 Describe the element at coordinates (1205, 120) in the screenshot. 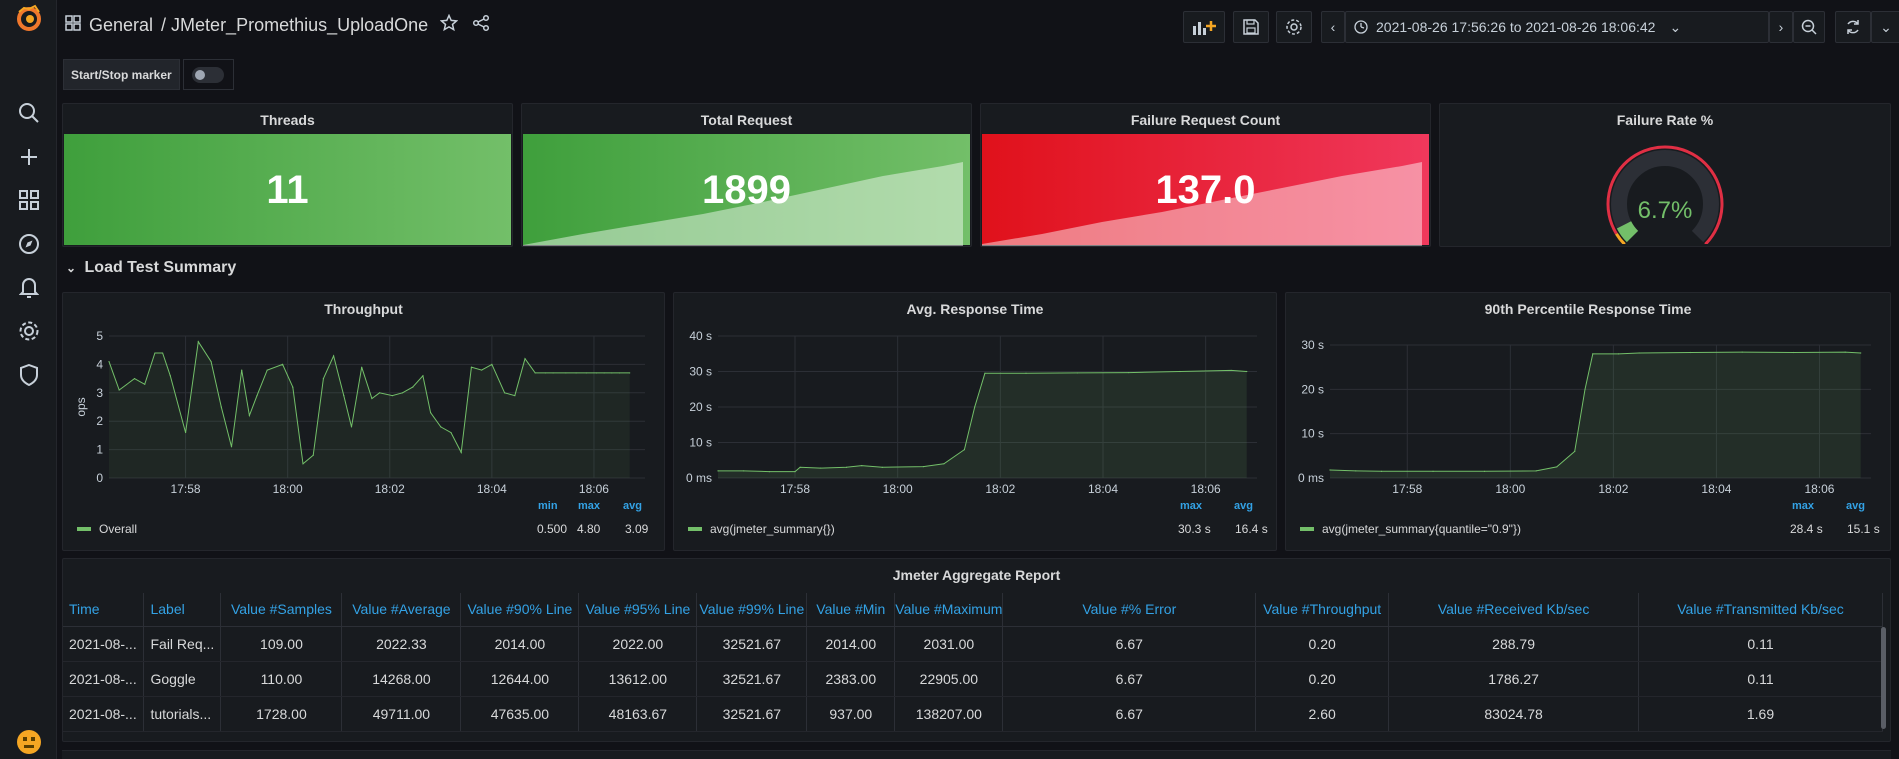

I see `panel-title: Failure Request Count` at that location.